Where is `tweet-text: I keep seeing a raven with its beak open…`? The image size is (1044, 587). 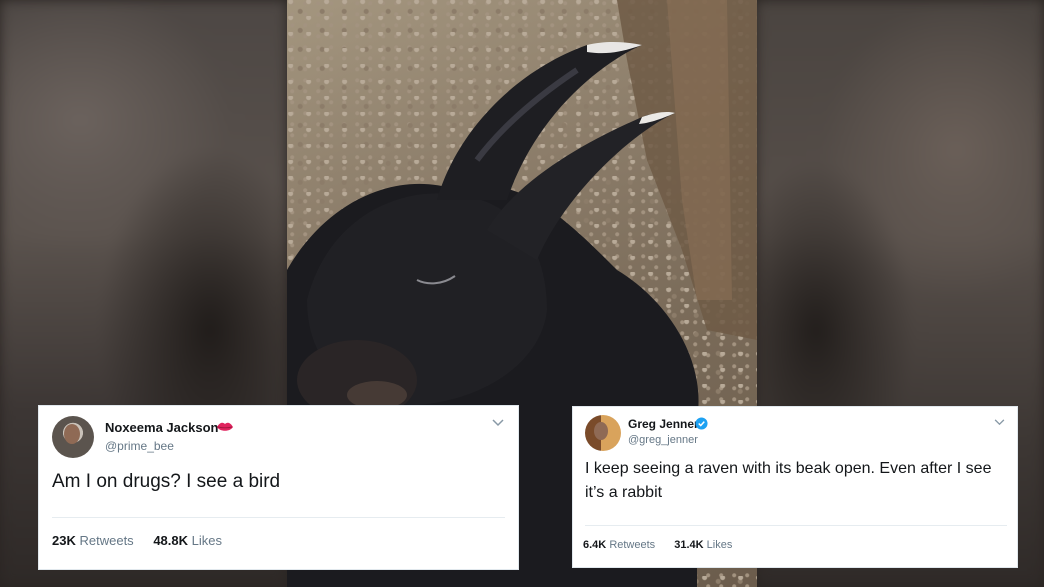
tweet-text: I keep seeing a raven with its beak open… is located at coordinates (788, 480).